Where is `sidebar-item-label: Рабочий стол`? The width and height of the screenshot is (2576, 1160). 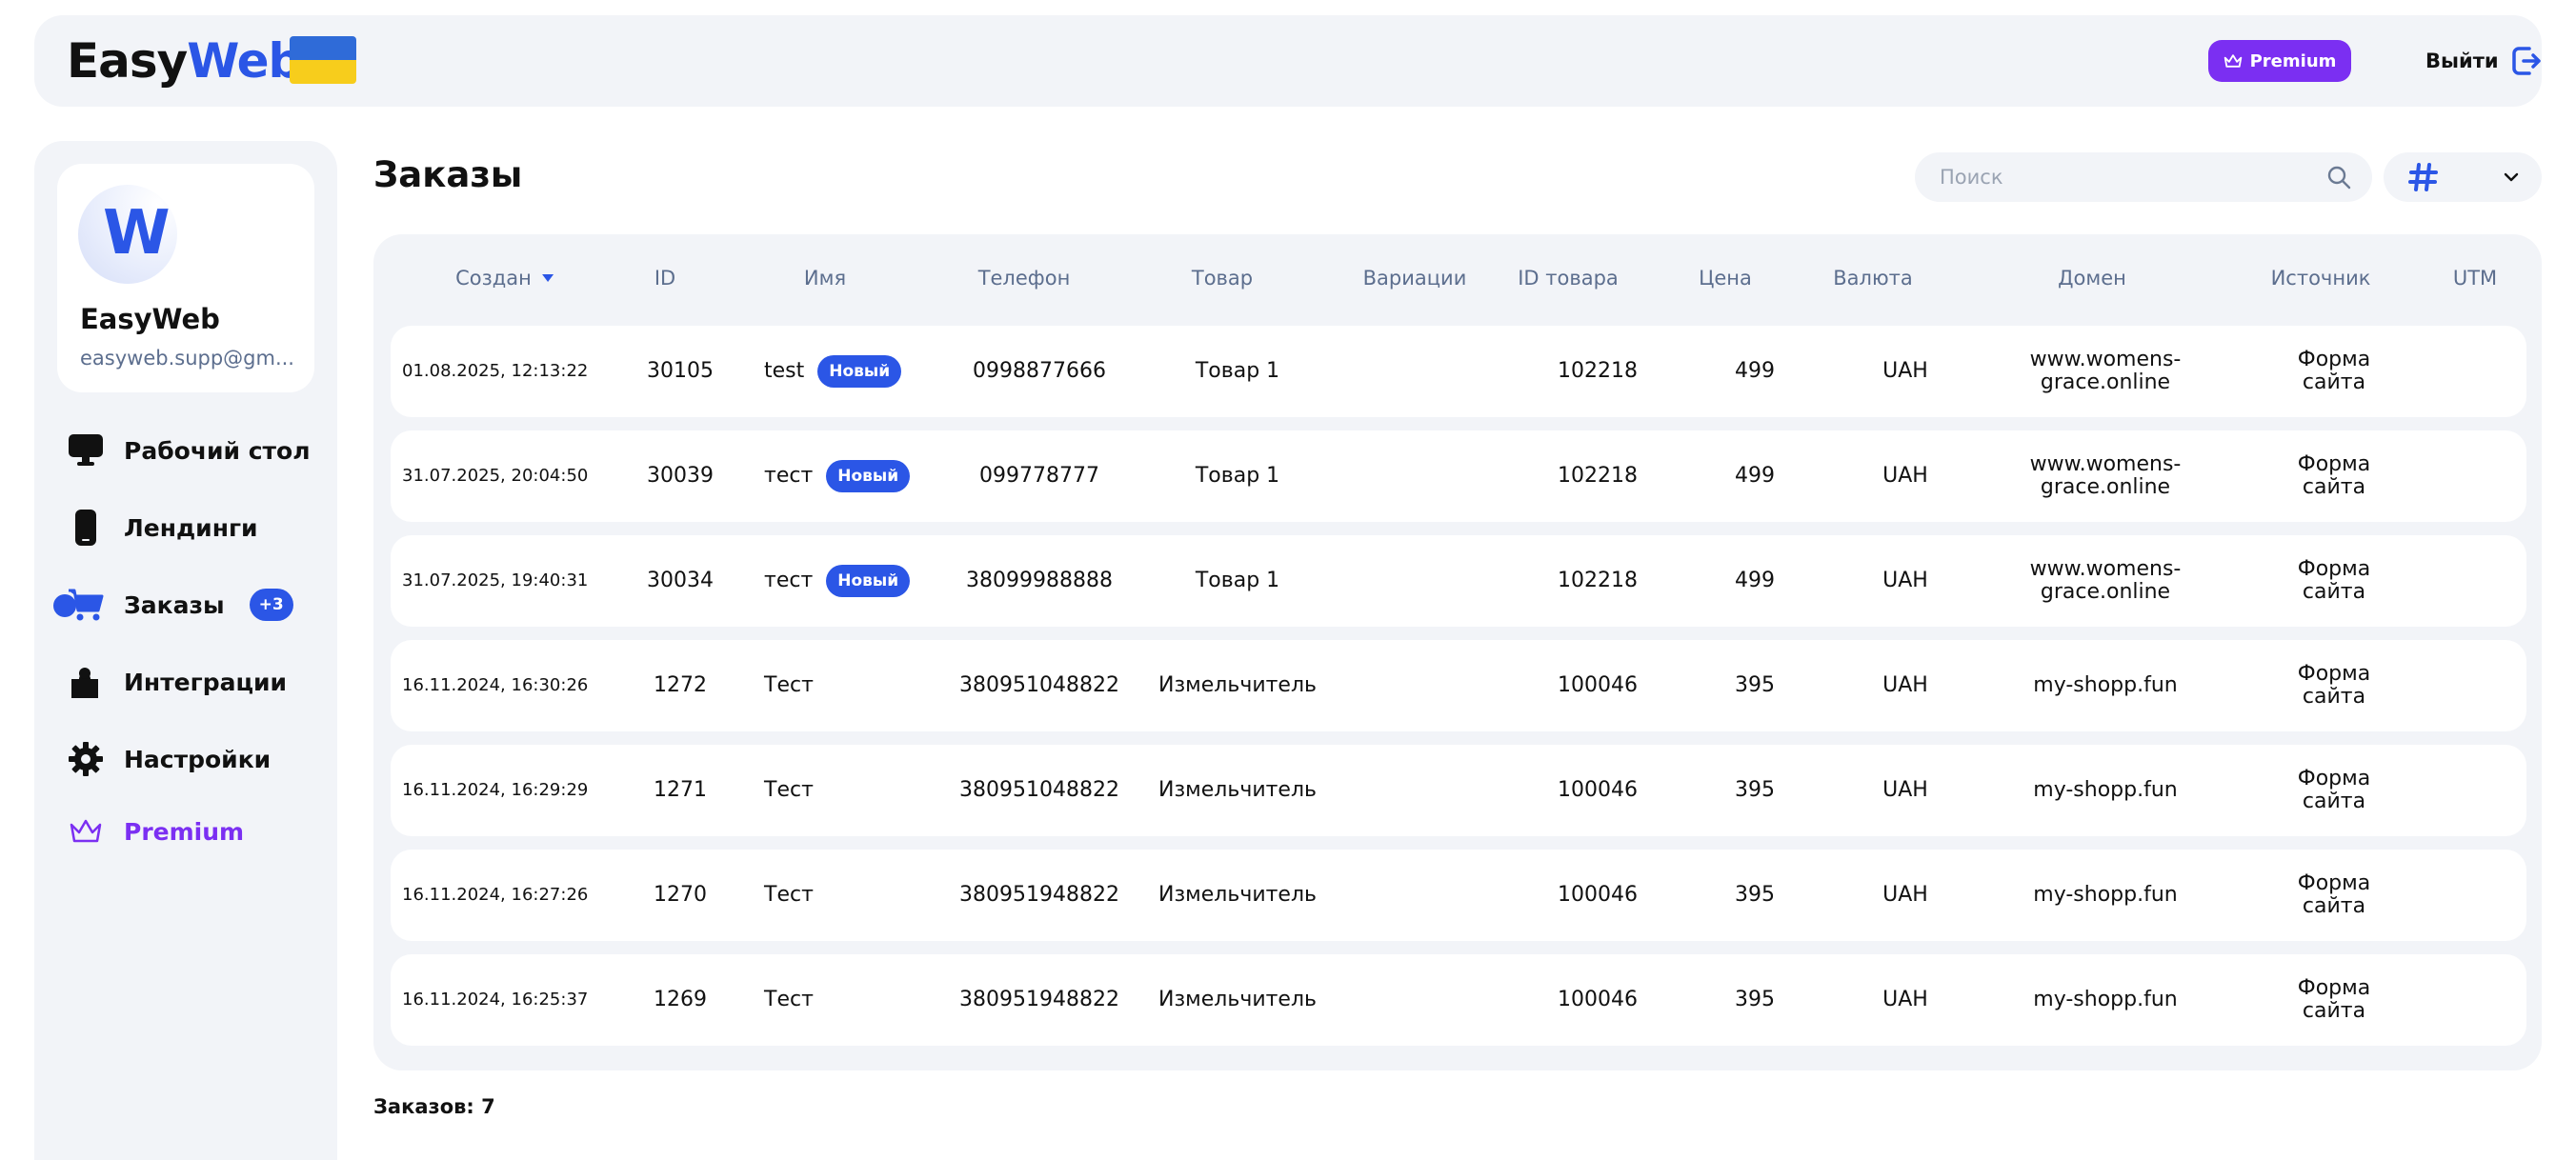
sidebar-item-label: Рабочий стол is located at coordinates (217, 450).